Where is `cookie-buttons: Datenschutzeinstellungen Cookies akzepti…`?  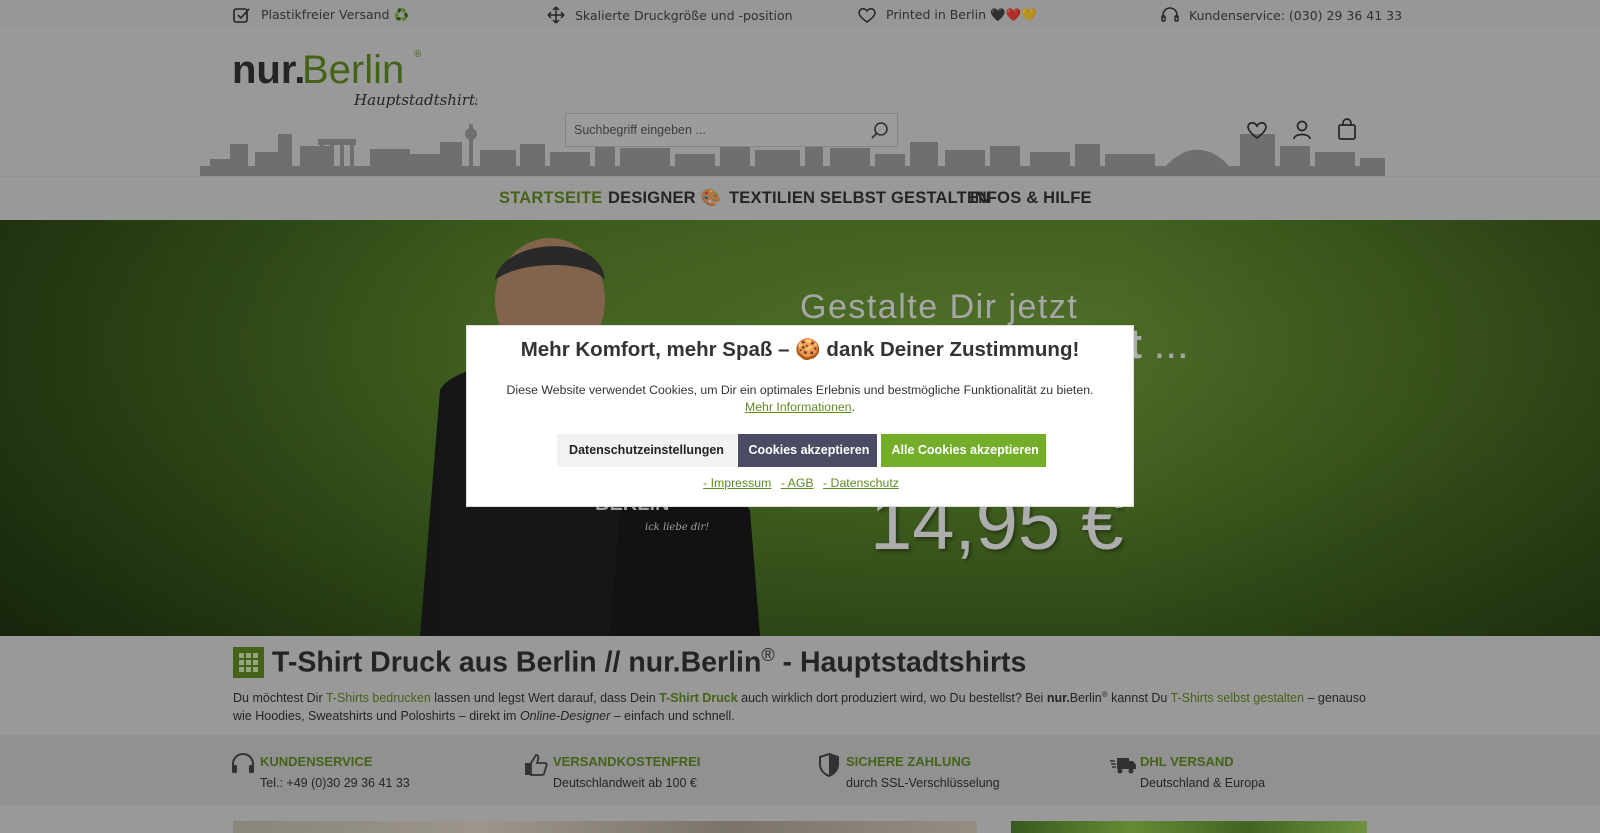
cookie-buttons: Datenschutzeinstellungen Cookies akzepti… is located at coordinates (801, 450).